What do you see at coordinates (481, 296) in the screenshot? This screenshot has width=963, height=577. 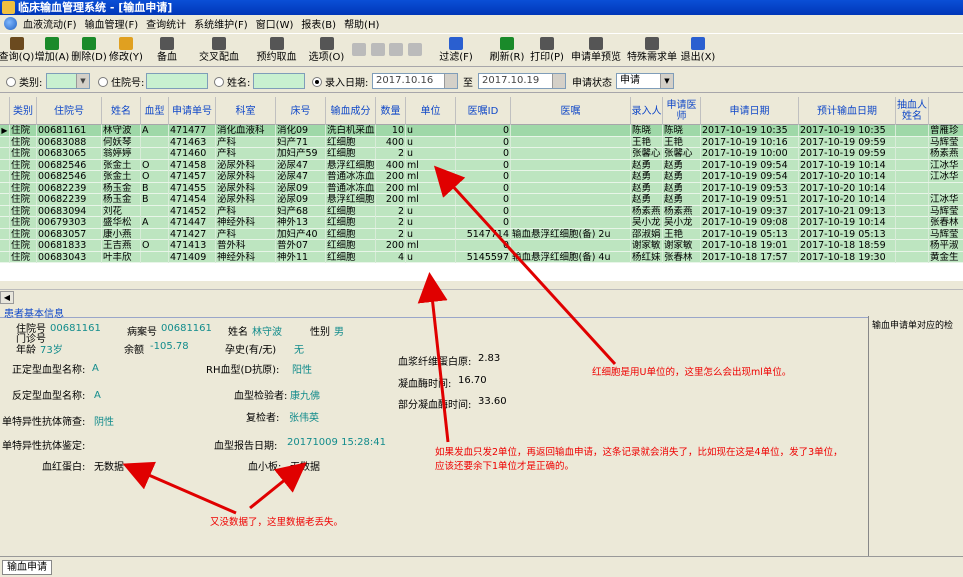 I see `horizontal-scrollbar: ◀` at bounding box center [481, 296].